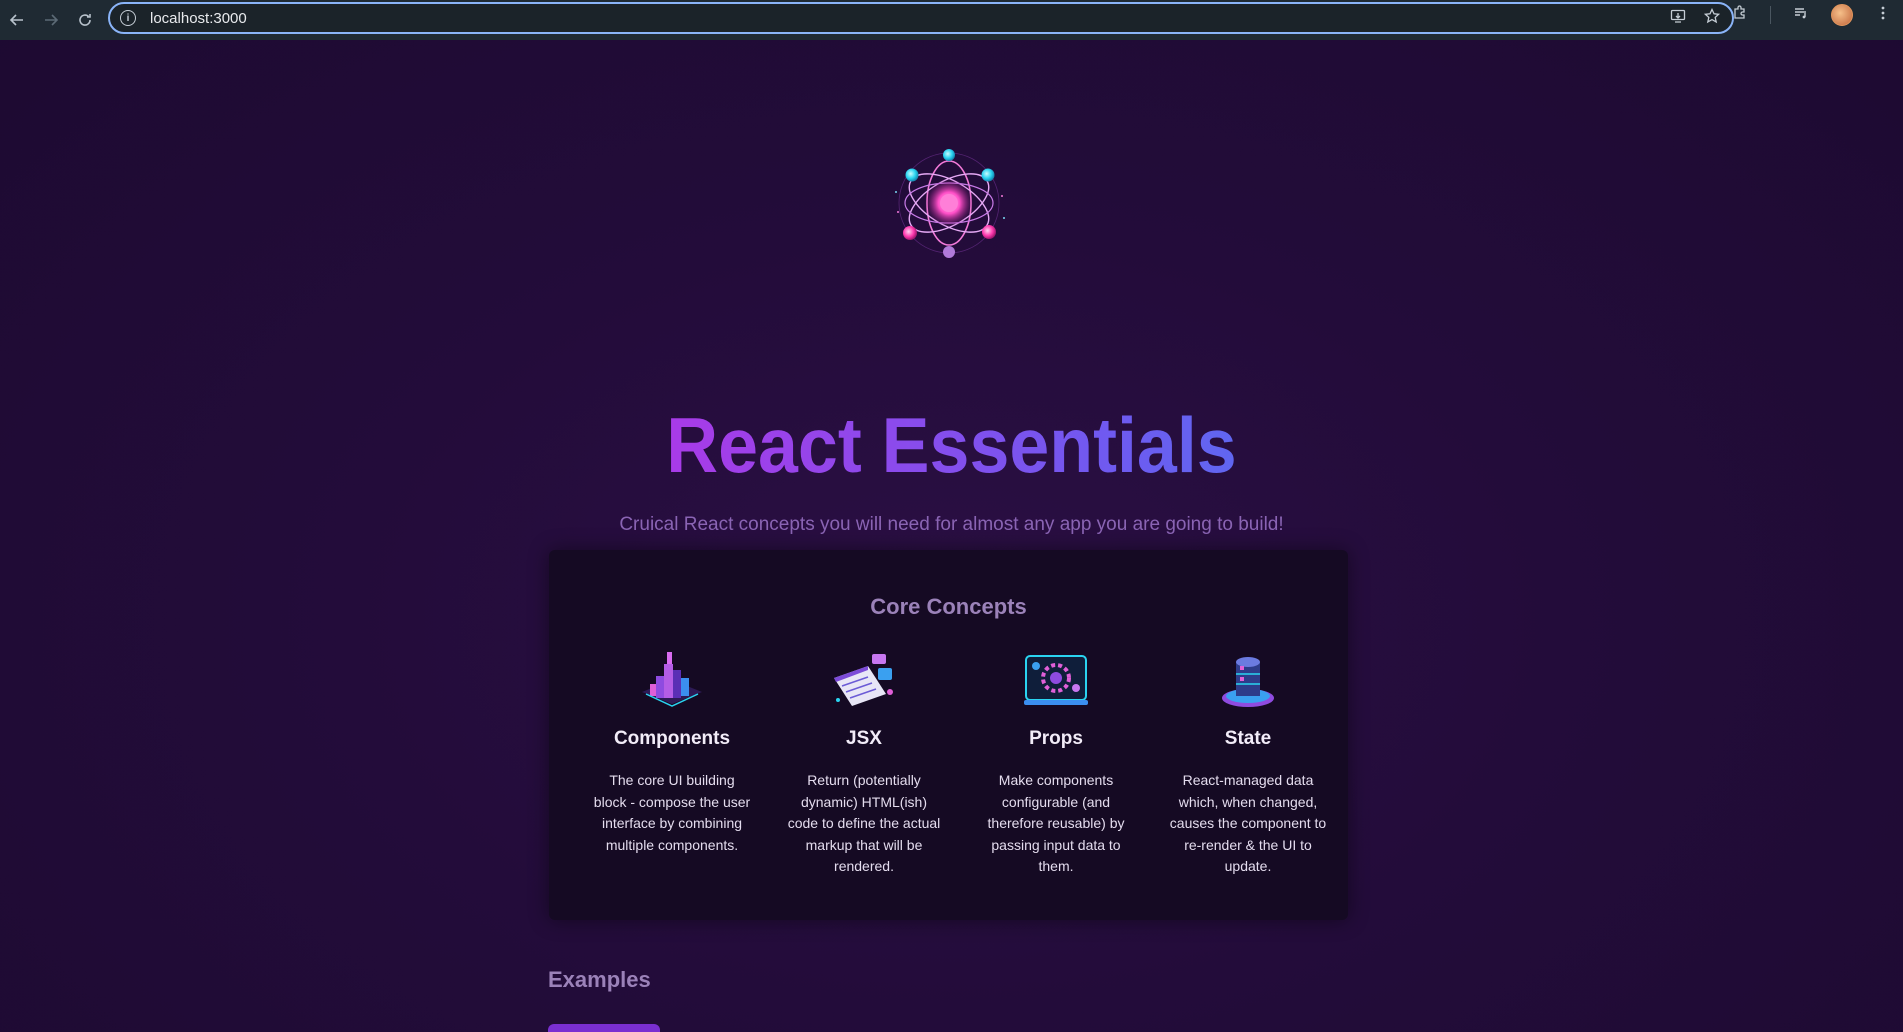 The height and width of the screenshot is (1032, 1903). I want to click on jsx-image, so click(864, 680).